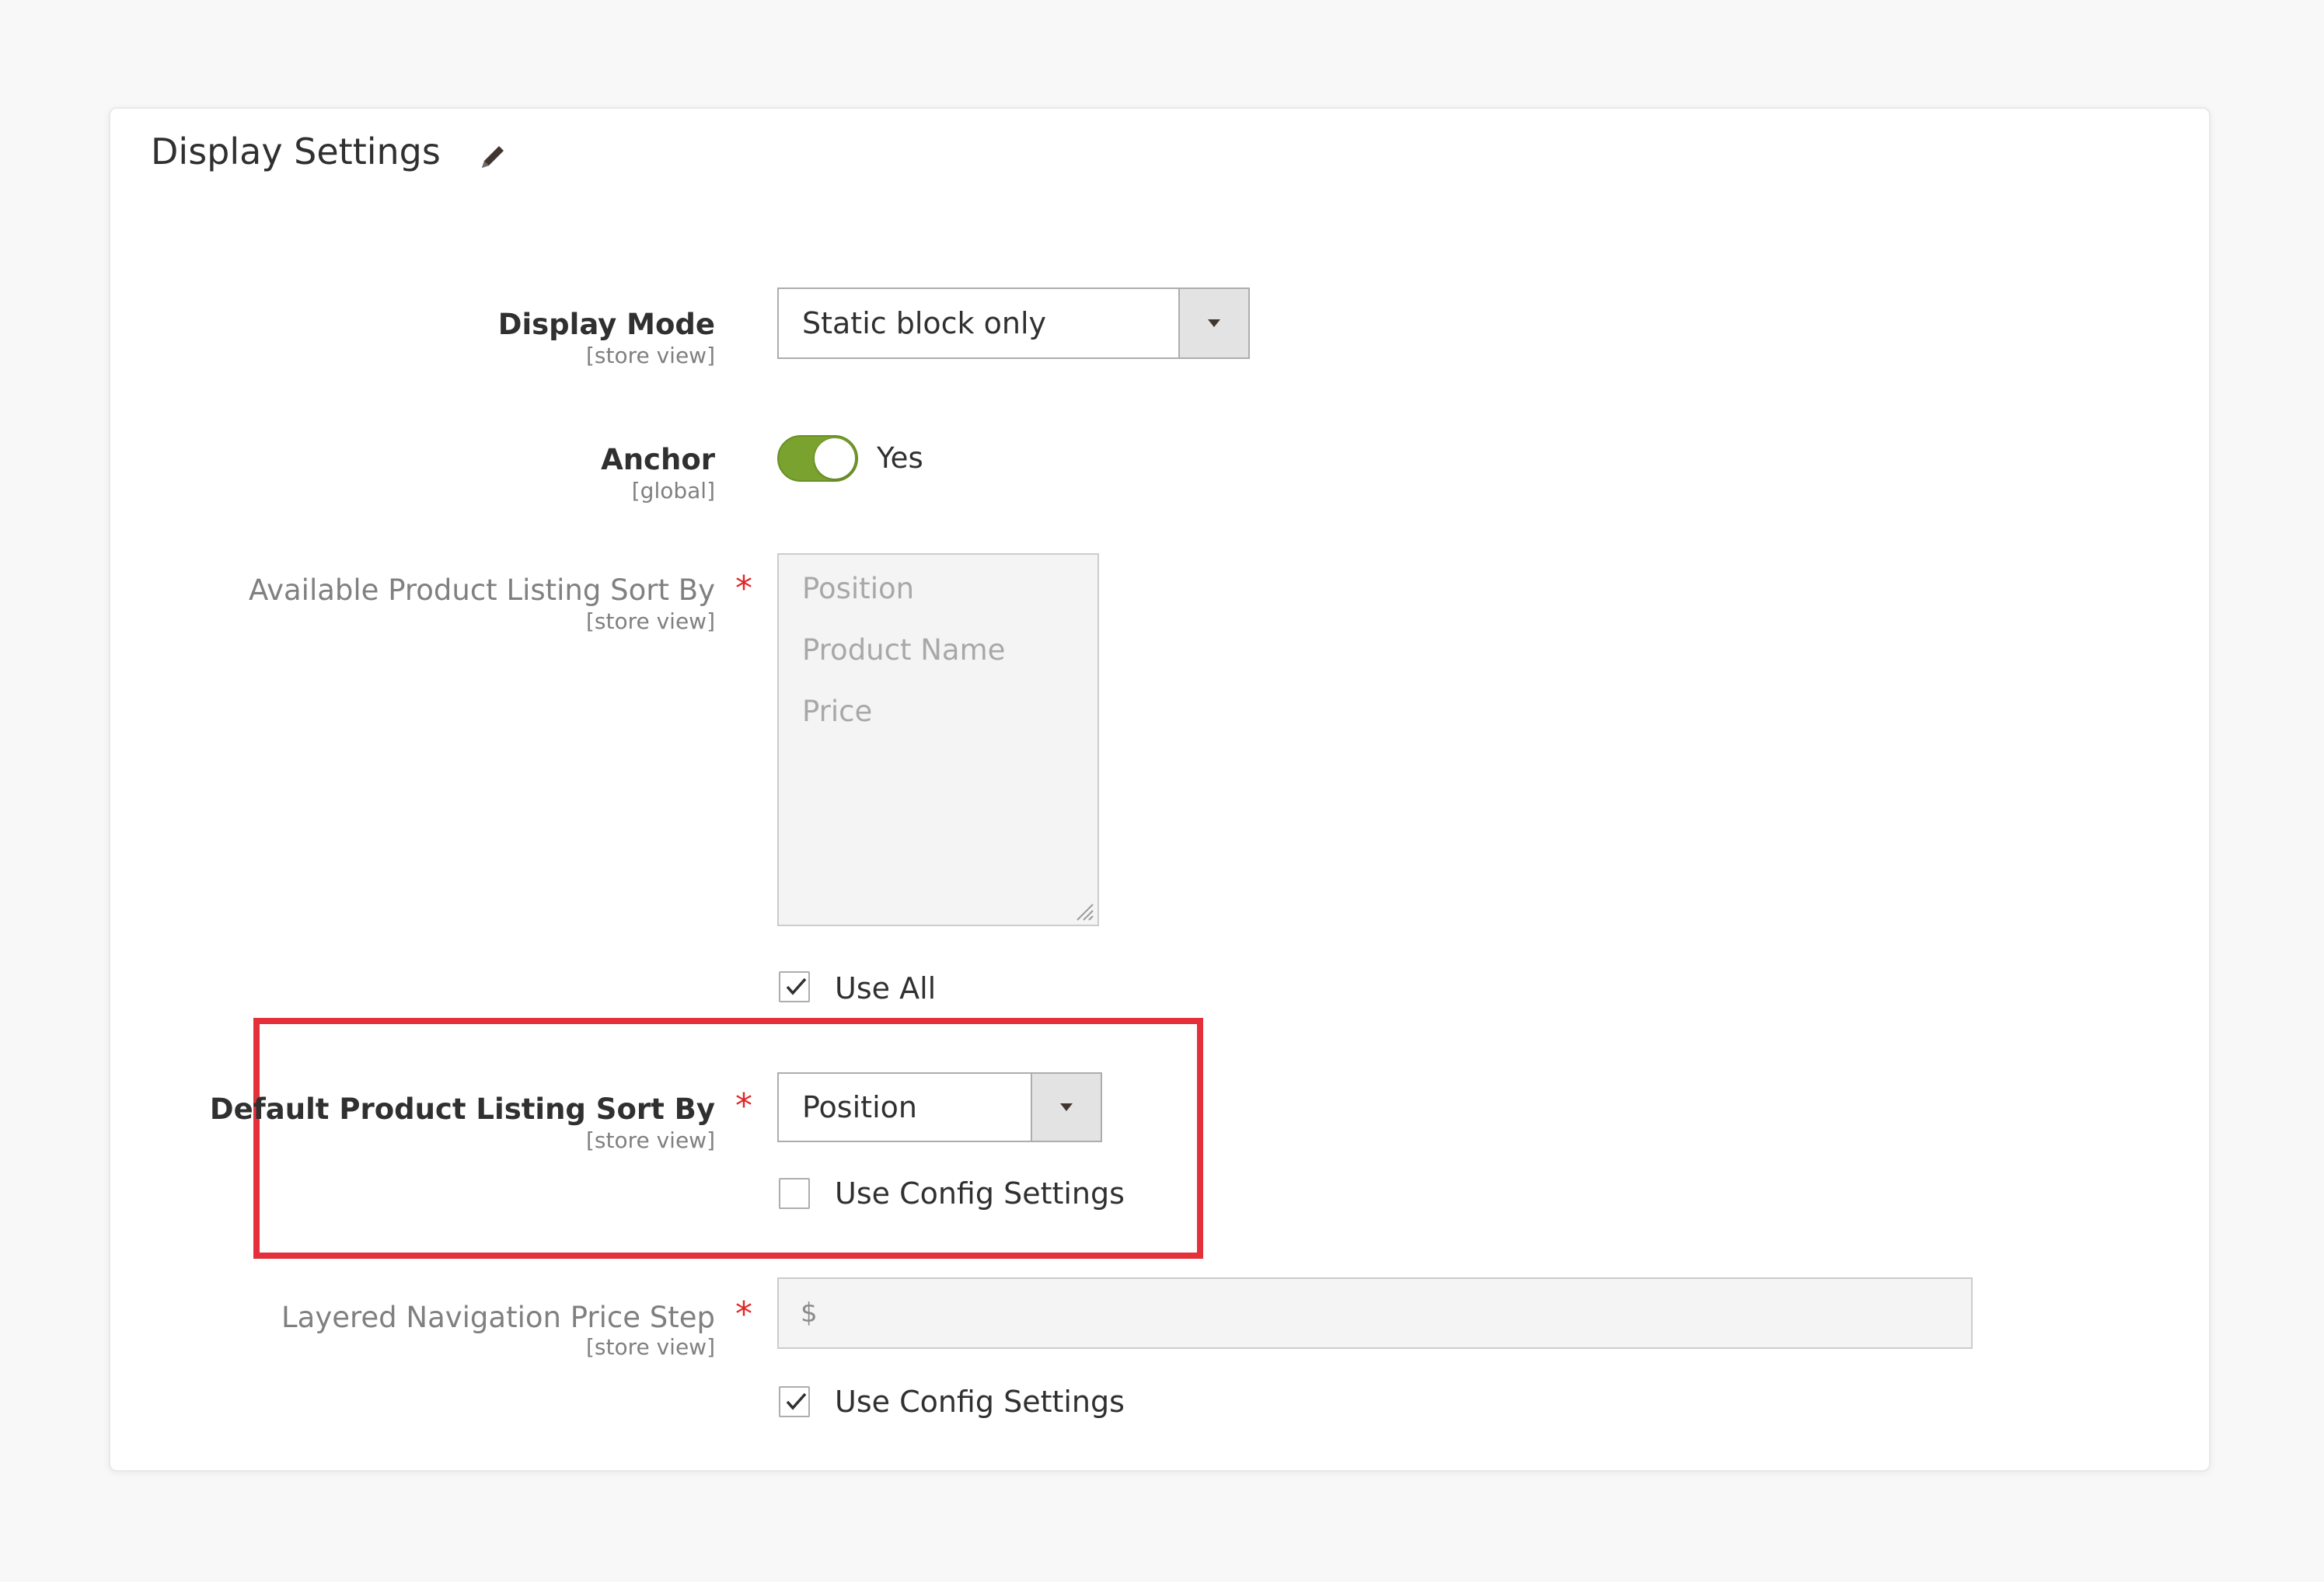 The width and height of the screenshot is (2324, 1582). What do you see at coordinates (650, 355) in the screenshot?
I see `display-mode-scope: [store view]` at bounding box center [650, 355].